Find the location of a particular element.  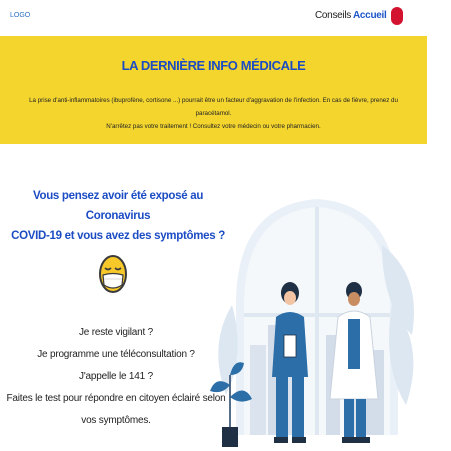

step-item: vos symptômes. is located at coordinates (116, 420).